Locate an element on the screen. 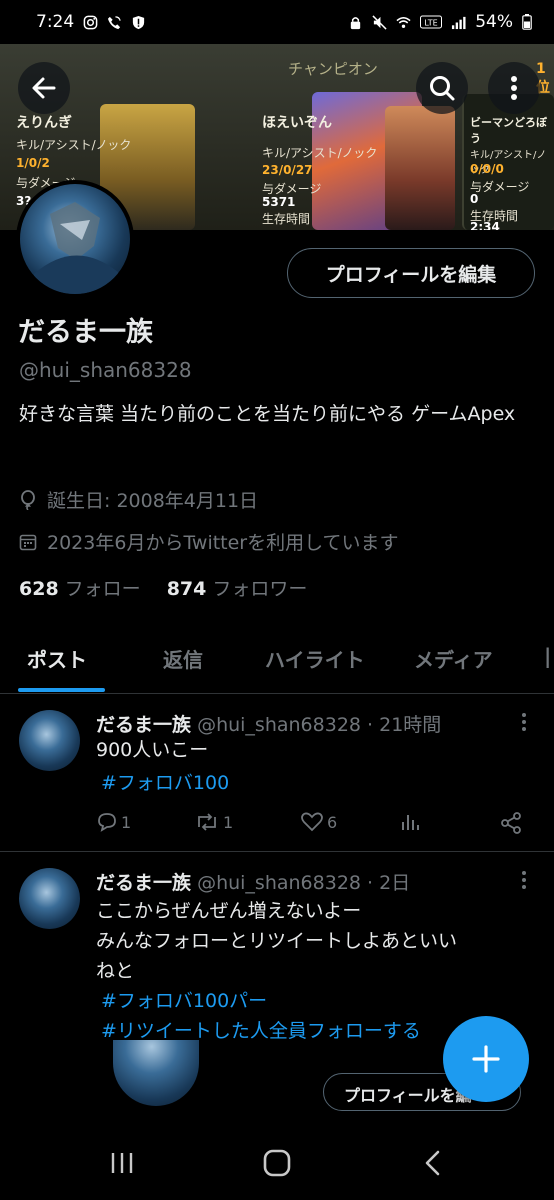 The image size is (554, 1200). followers-count: 874 is located at coordinates (186, 589).